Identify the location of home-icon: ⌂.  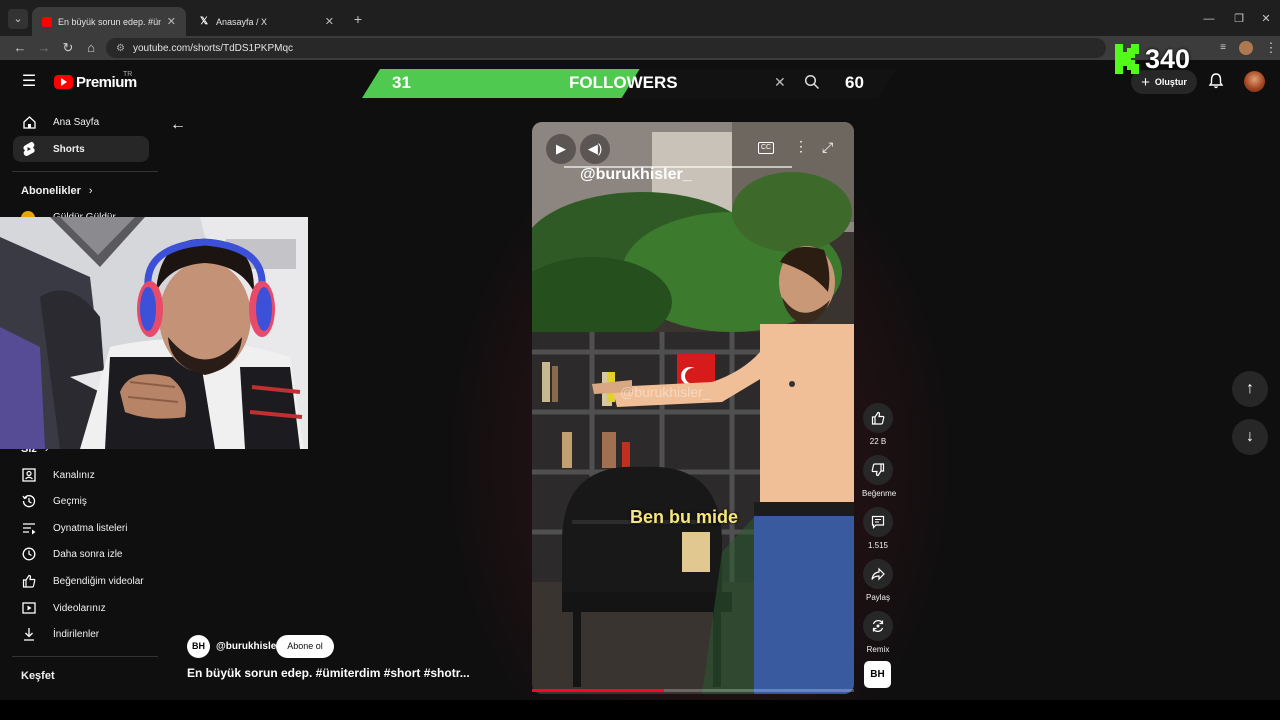
(91, 48).